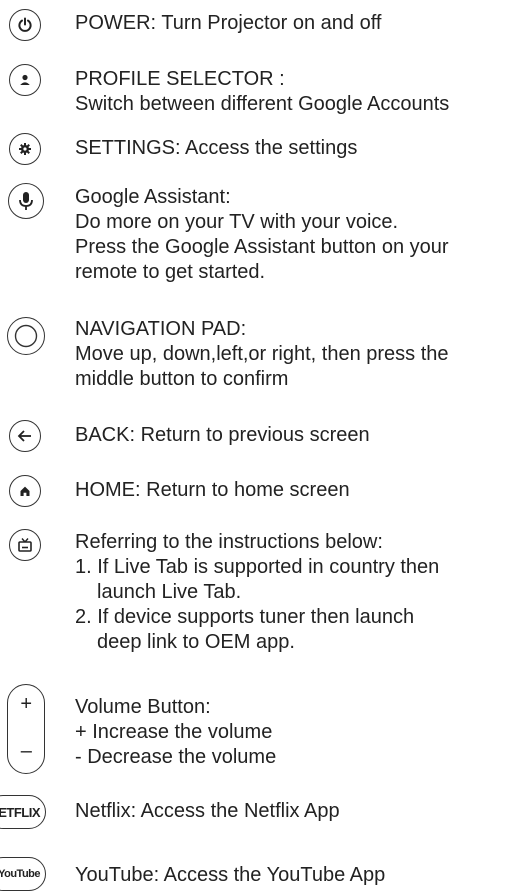 The width and height of the screenshot is (514, 891). Describe the element at coordinates (248, 490) in the screenshot. I see `home-text: Return to home screen` at that location.